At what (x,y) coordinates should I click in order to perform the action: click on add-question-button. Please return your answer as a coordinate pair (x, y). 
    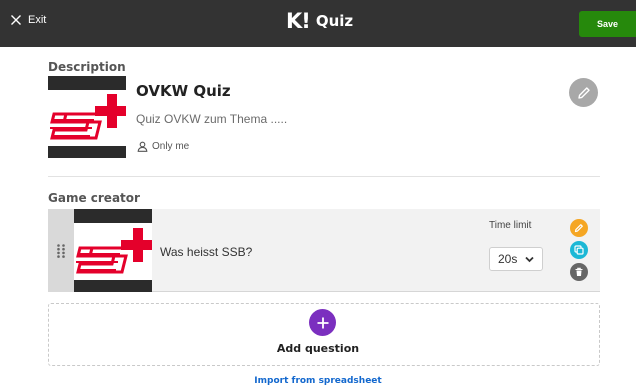
    Looking at the image, I should click on (322, 322).